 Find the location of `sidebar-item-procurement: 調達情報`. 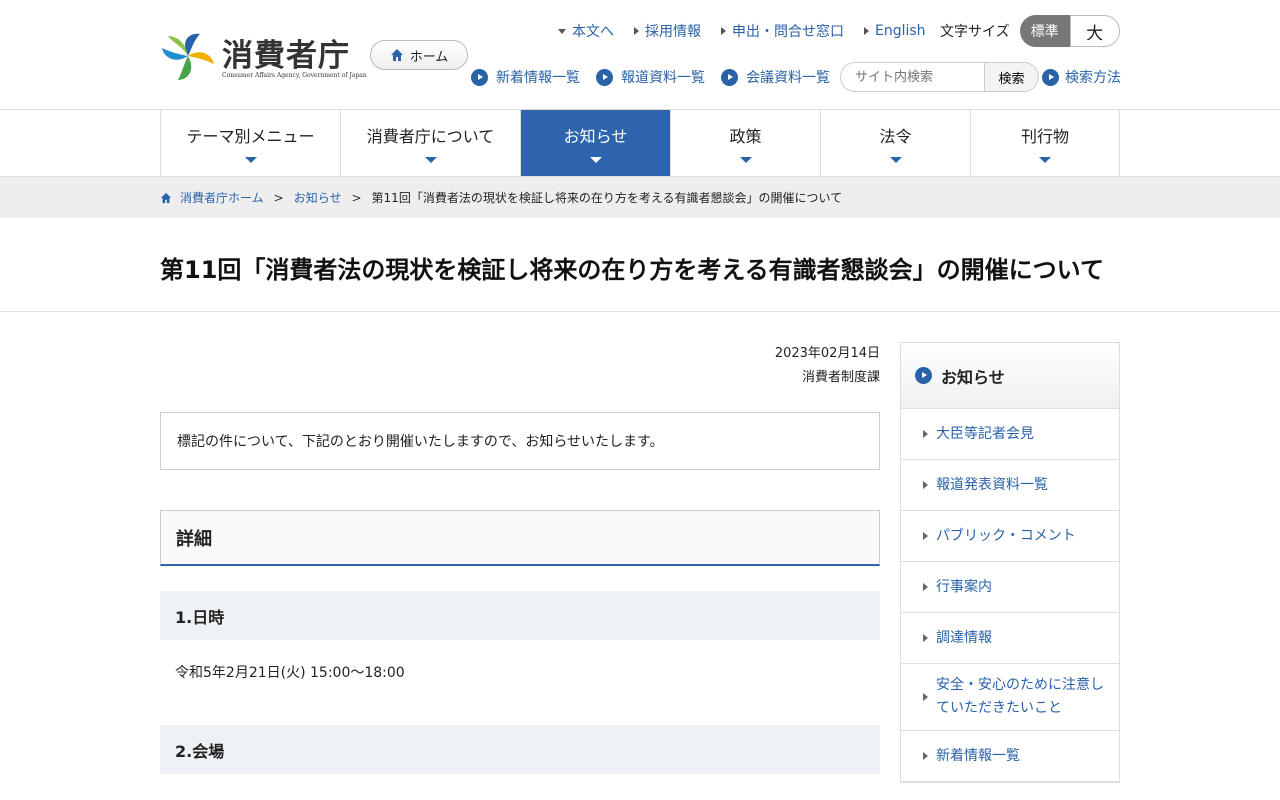

sidebar-item-procurement: 調達情報 is located at coordinates (1010, 638).